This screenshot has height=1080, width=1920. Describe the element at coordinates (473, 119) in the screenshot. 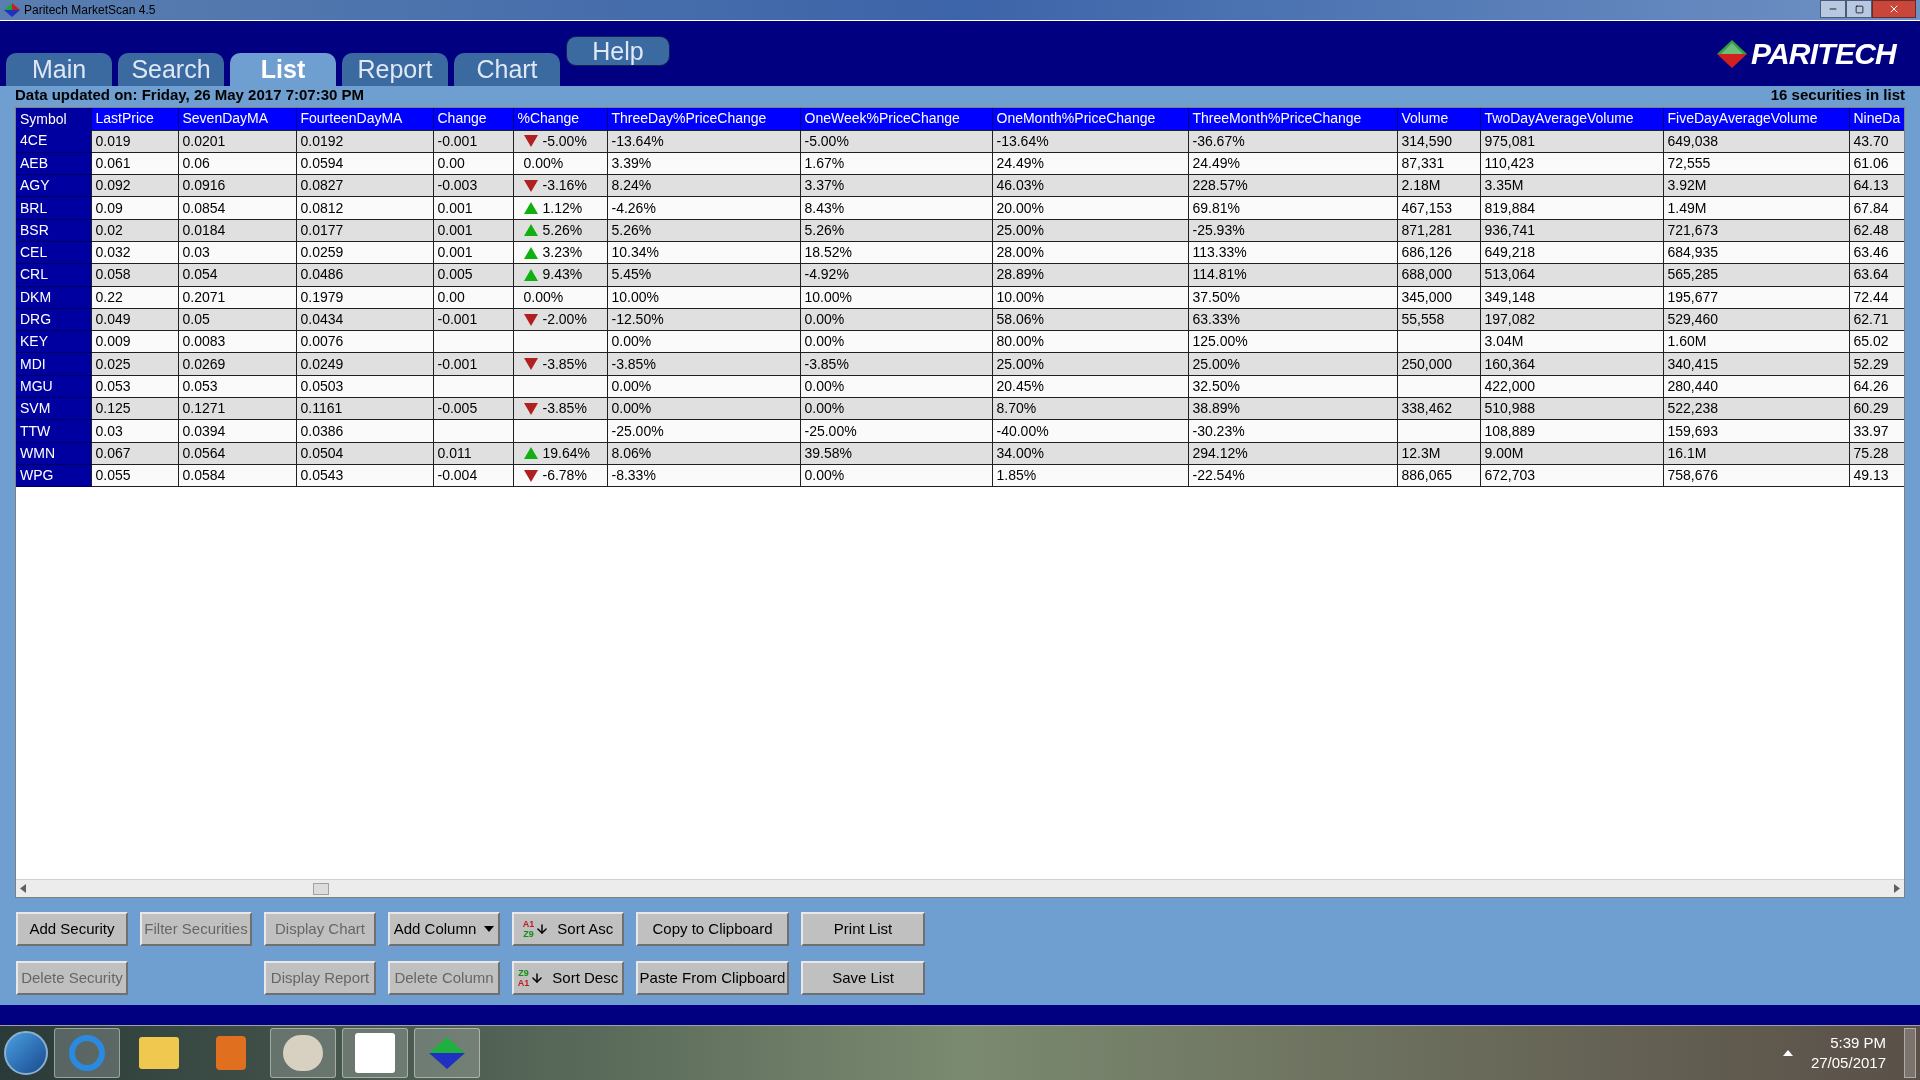

I see `column-header: Change` at that location.